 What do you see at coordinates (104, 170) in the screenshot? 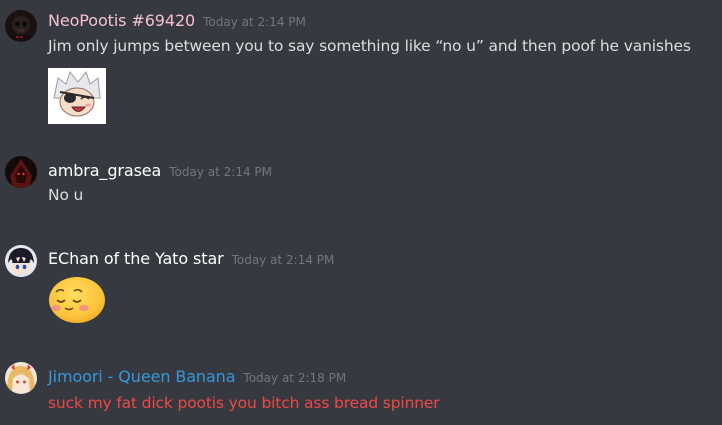
I see `username: ambra_grasea` at bounding box center [104, 170].